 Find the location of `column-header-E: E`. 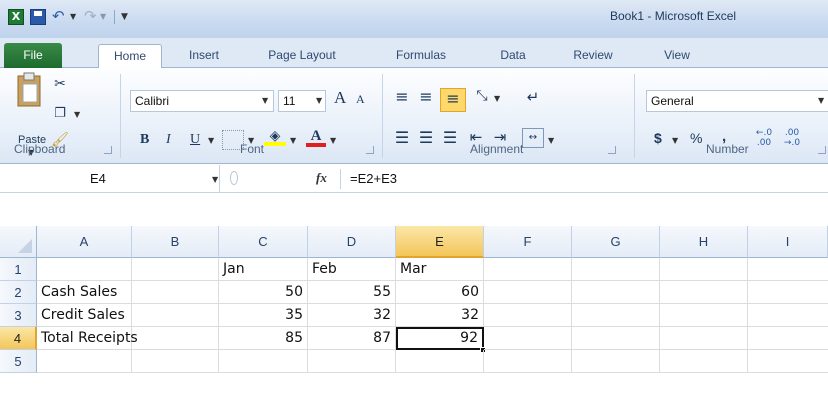

column-header-E: E is located at coordinates (440, 242).